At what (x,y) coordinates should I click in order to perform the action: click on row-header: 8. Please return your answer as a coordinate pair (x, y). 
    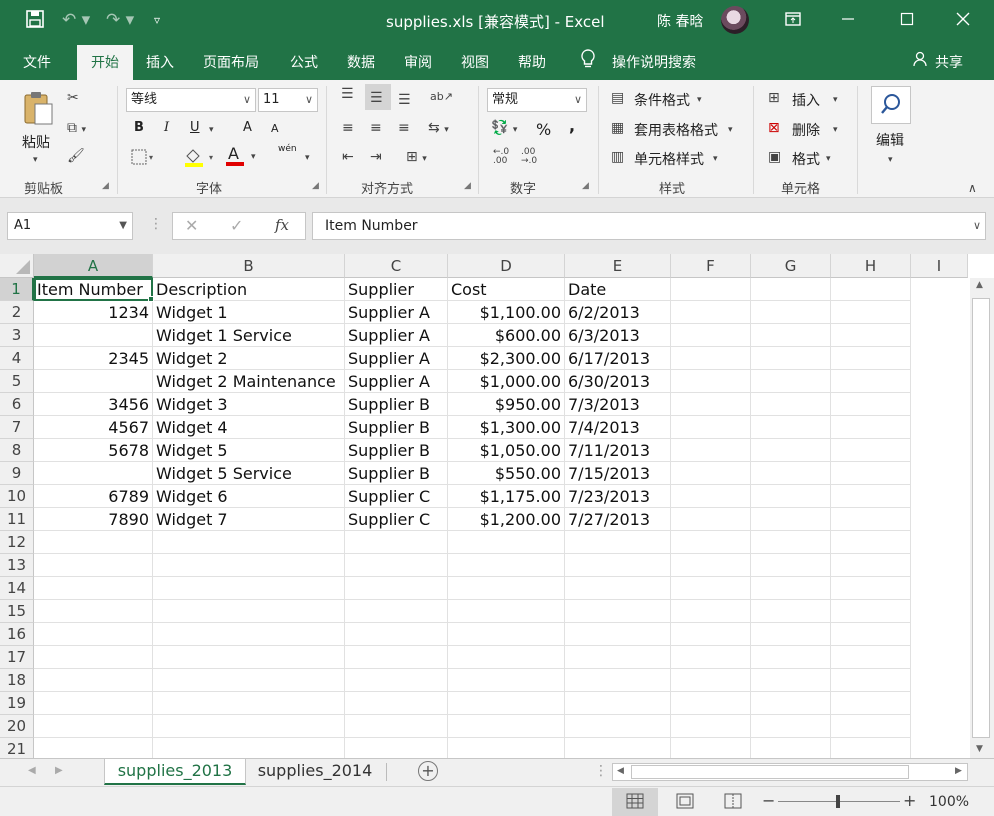
    Looking at the image, I should click on (17, 450).